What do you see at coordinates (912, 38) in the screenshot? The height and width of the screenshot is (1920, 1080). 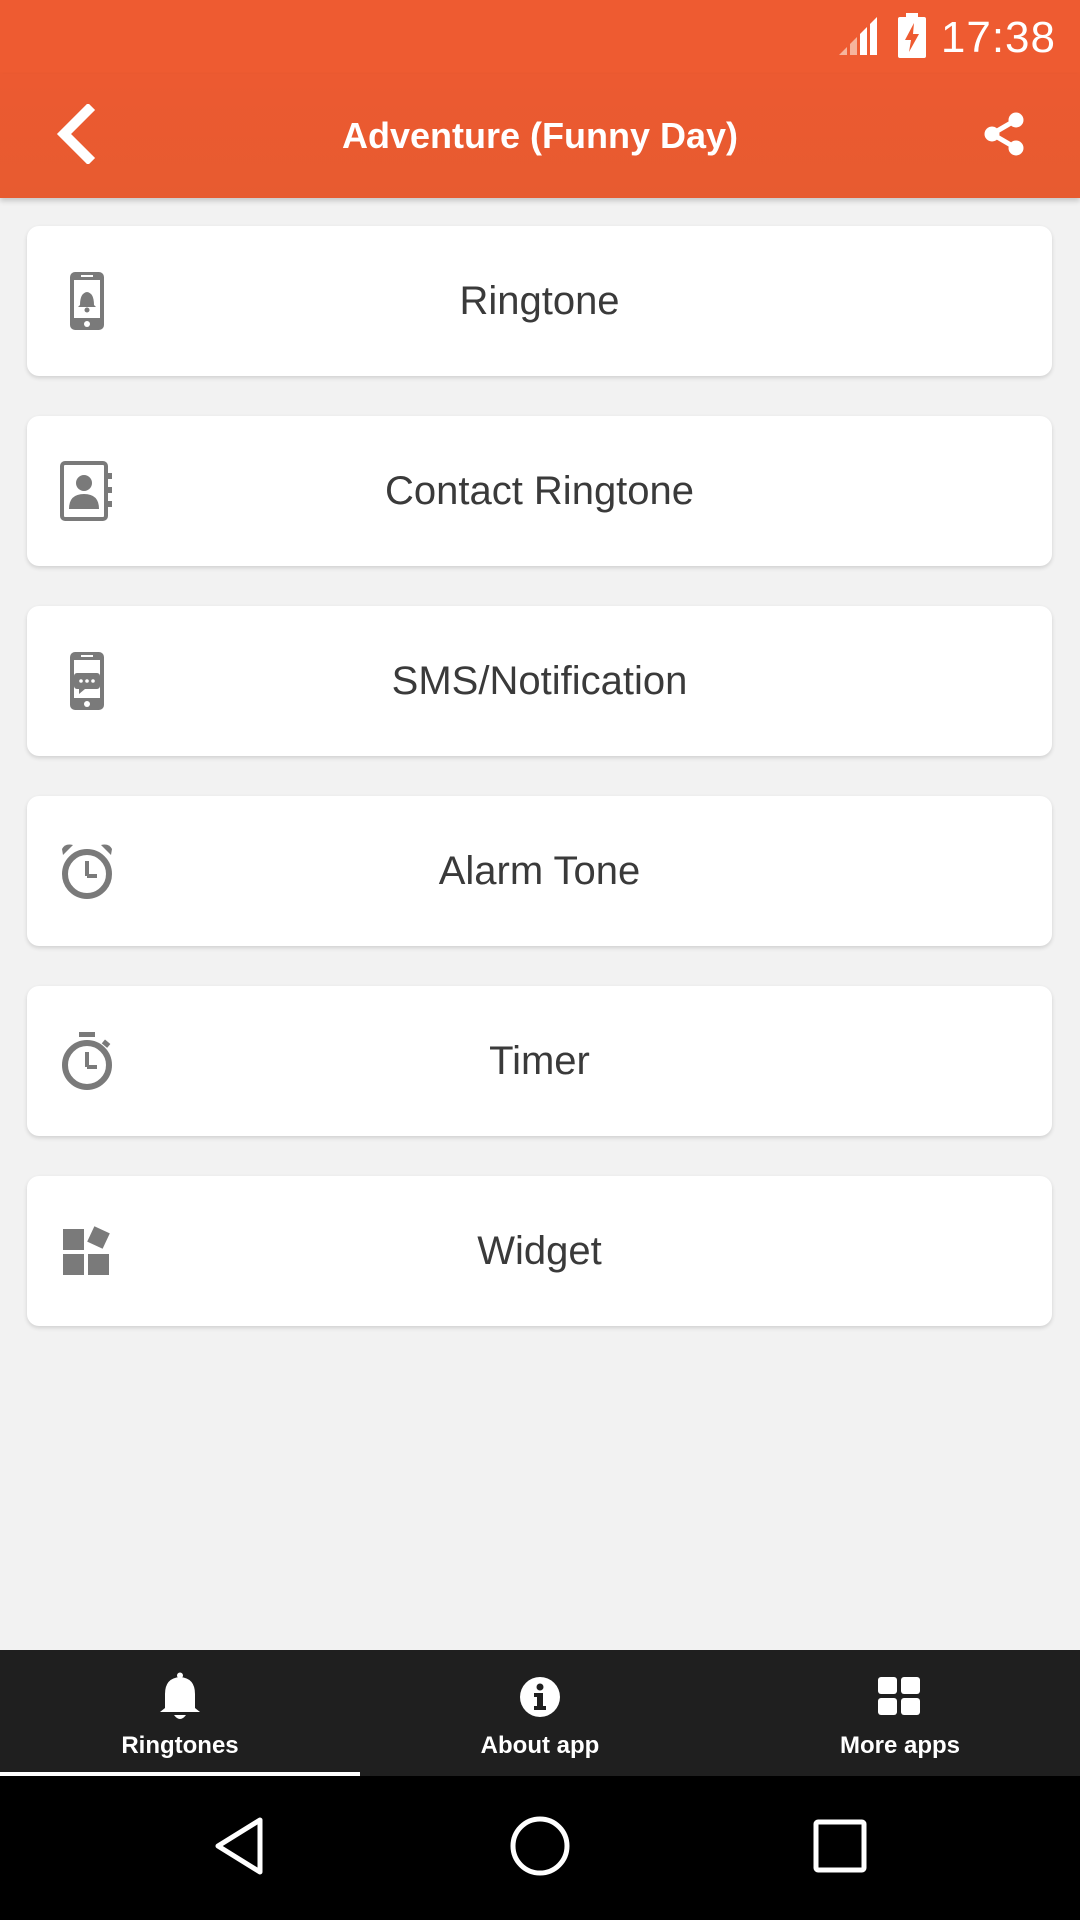 I see `battery-charging-icon` at bounding box center [912, 38].